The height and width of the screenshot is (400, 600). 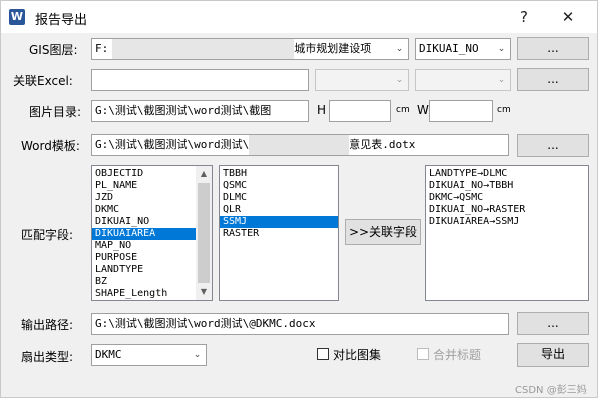 What do you see at coordinates (423, 354) in the screenshot?
I see `merge-title-checkbox` at bounding box center [423, 354].